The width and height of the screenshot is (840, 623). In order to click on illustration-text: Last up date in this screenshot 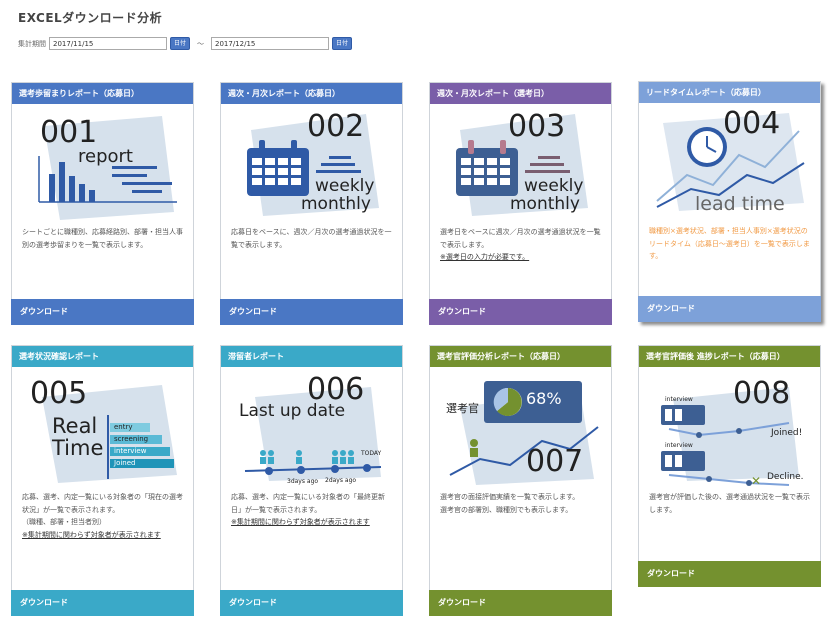, I will do `click(292, 411)`.